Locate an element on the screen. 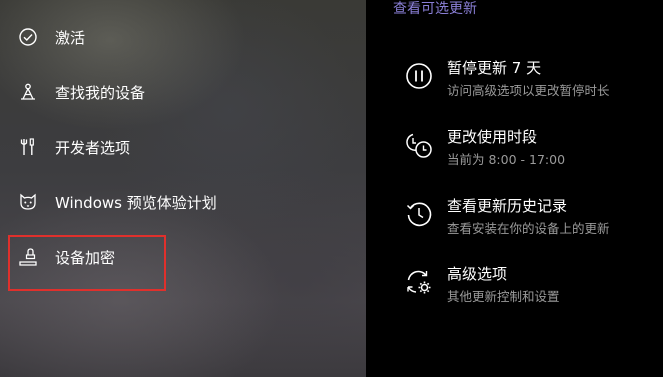  nav-item-find-my-device: 查找我的设备 is located at coordinates (183, 92).